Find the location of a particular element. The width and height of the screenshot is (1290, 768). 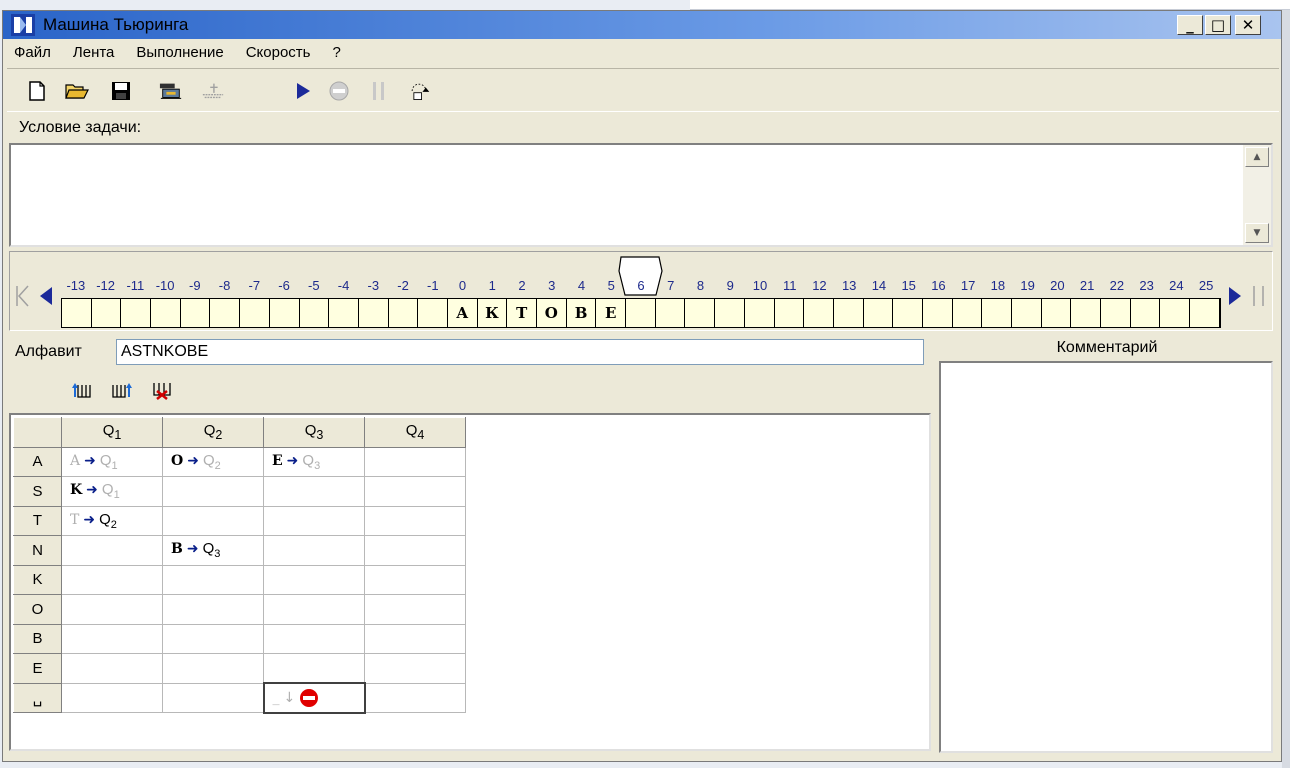

tape-first-icon is located at coordinates (22, 296).